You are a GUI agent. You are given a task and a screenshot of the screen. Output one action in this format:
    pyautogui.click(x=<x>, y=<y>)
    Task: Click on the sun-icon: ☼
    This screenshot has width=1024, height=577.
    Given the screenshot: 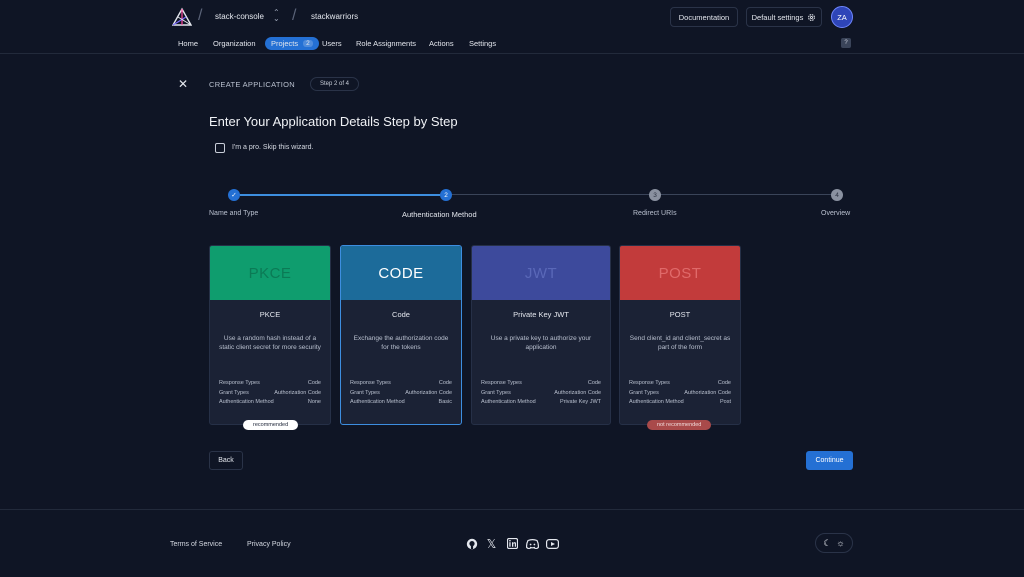 What is the action you would take?
    pyautogui.click(x=840, y=543)
    